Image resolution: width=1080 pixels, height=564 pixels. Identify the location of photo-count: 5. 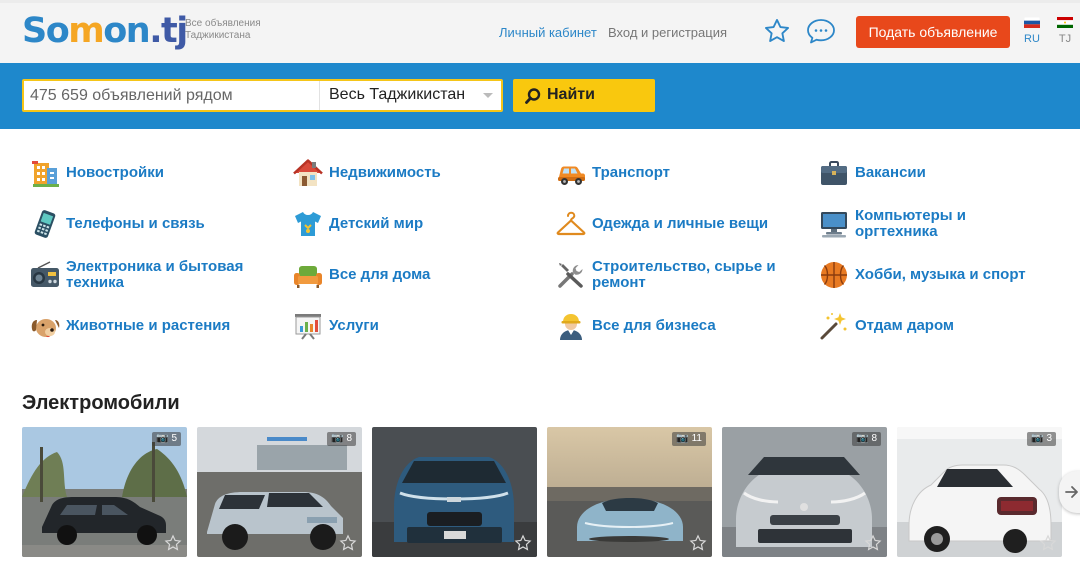
(174, 438).